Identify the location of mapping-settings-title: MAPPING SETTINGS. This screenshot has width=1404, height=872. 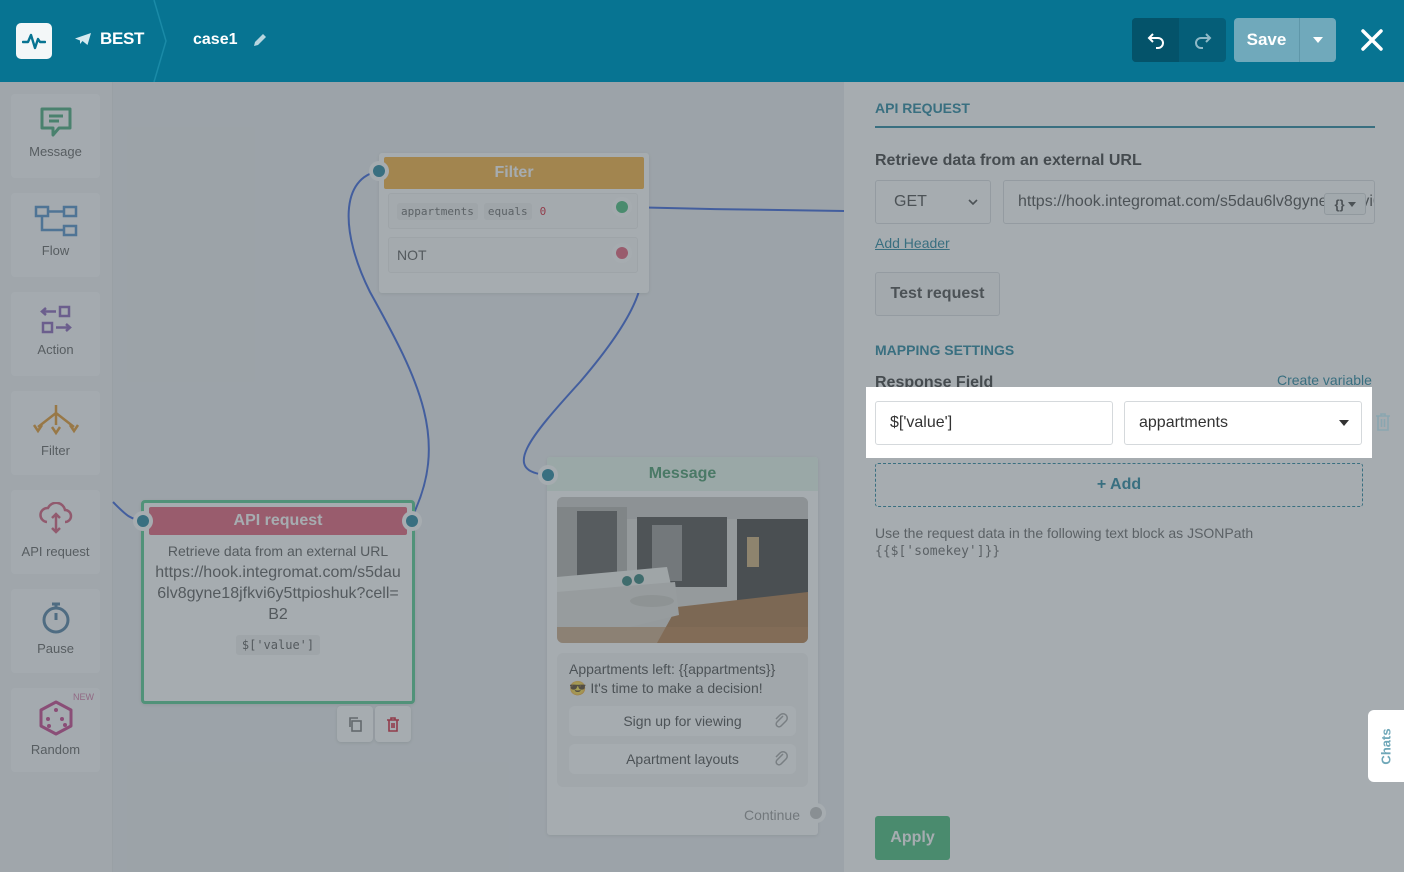
(945, 350).